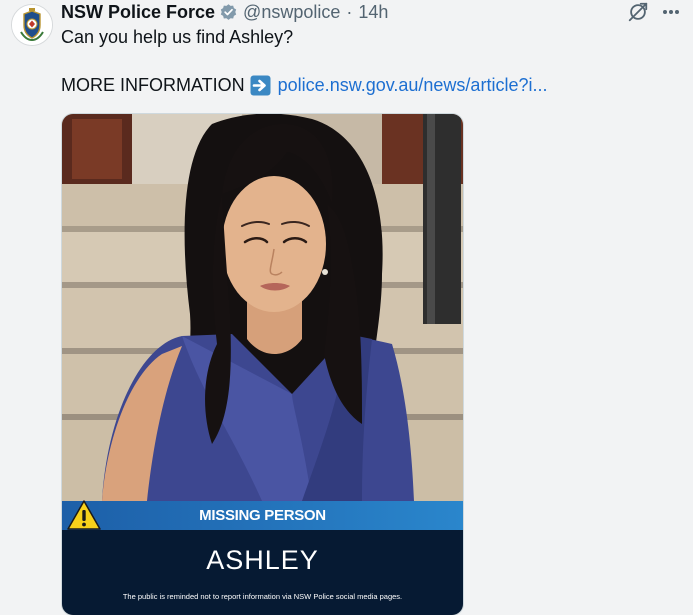 The width and height of the screenshot is (693, 615). Describe the element at coordinates (262, 560) in the screenshot. I see `missing-person-name: ASHLEY` at that location.